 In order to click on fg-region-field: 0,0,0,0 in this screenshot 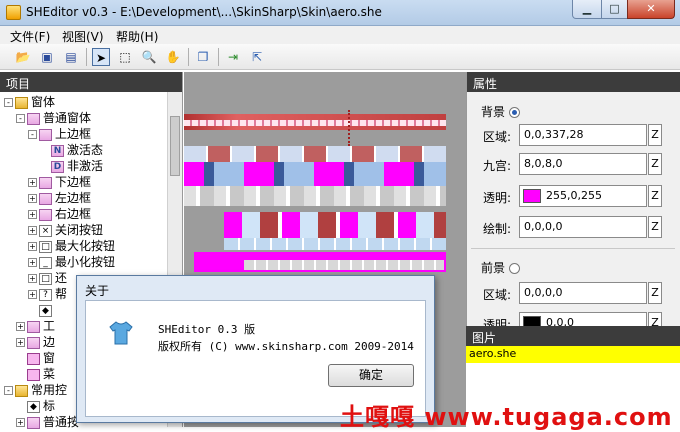, I will do `click(583, 293)`.